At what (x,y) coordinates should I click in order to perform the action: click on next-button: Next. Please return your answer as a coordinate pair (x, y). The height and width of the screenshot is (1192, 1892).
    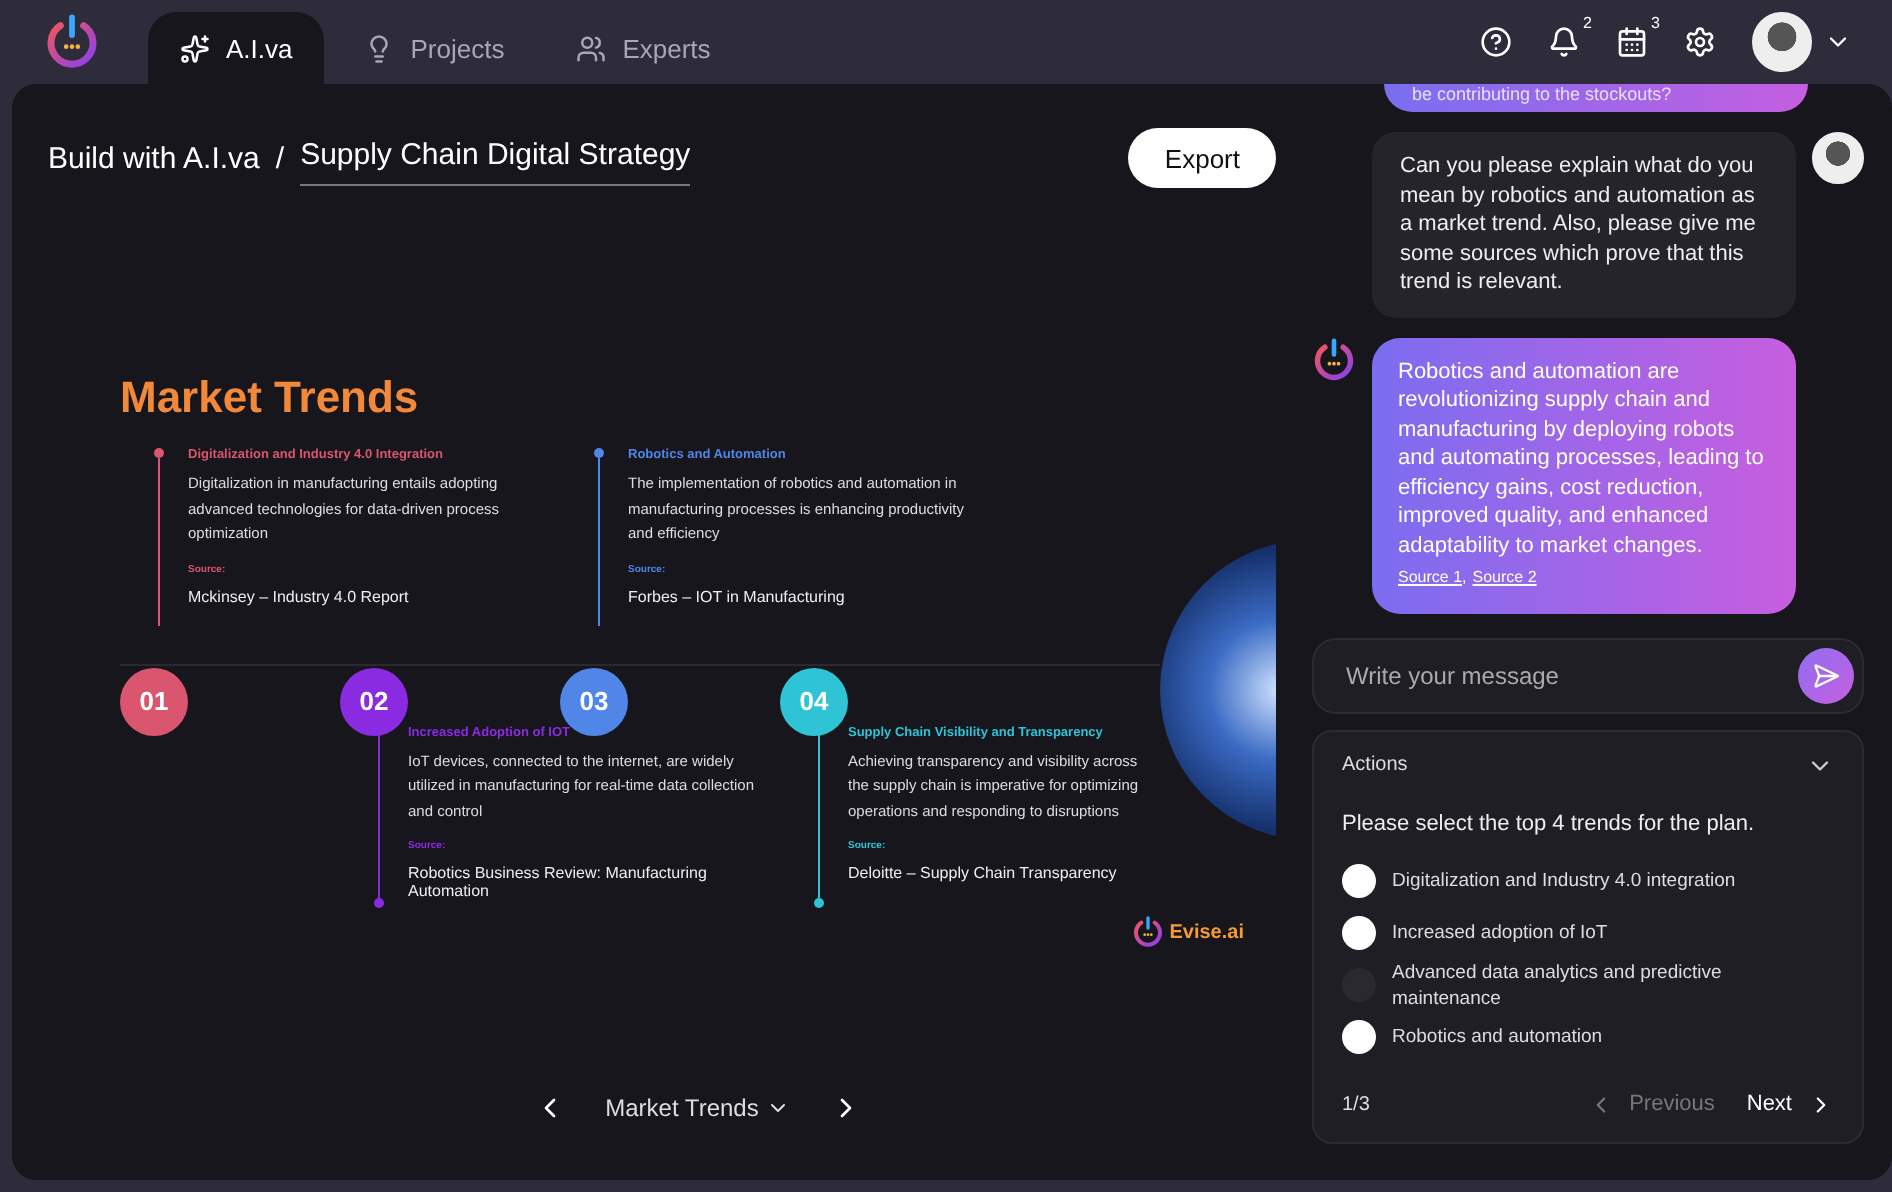
    Looking at the image, I should click on (1790, 1104).